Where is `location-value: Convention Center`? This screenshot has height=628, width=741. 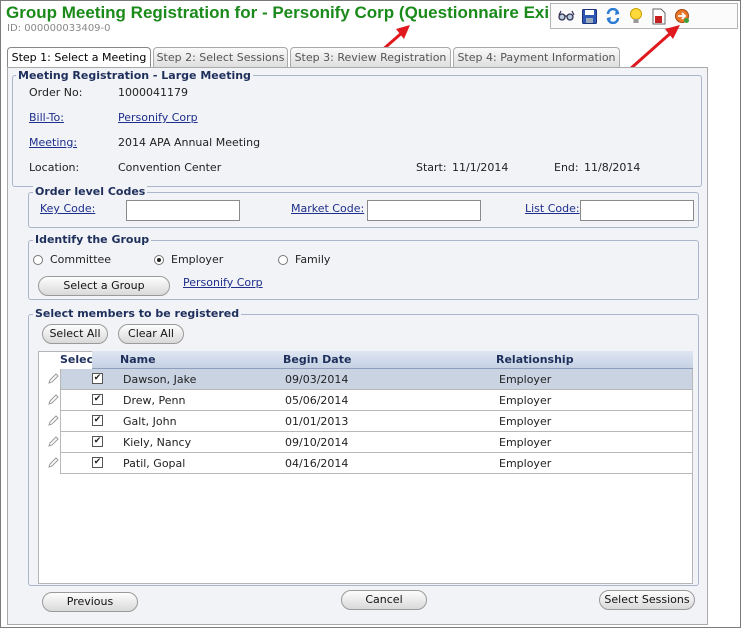 location-value: Convention Center is located at coordinates (170, 167).